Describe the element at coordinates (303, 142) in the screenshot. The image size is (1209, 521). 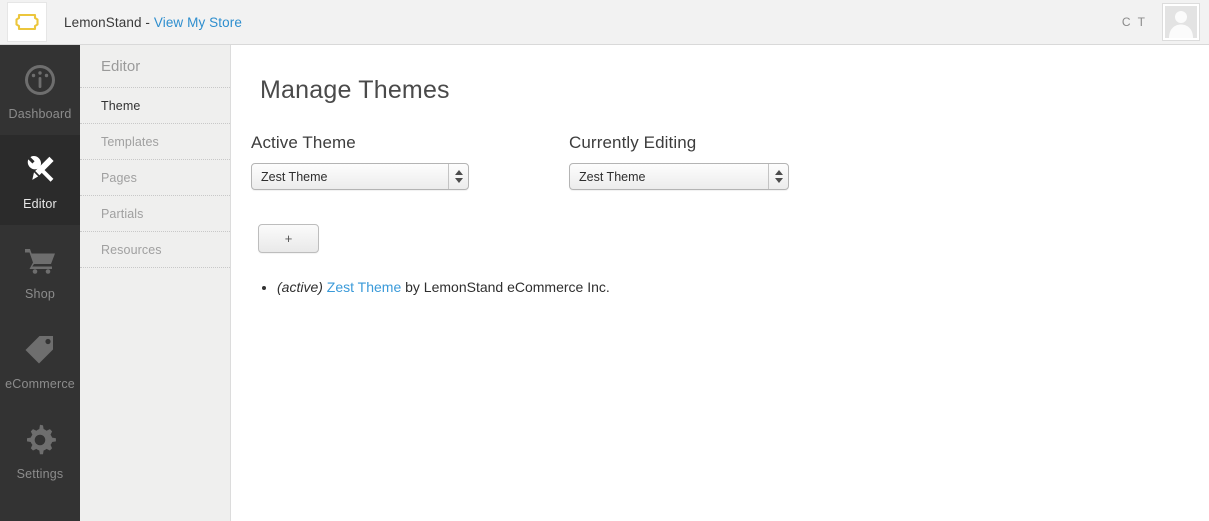
I see `active-theme-label: Active Theme` at that location.